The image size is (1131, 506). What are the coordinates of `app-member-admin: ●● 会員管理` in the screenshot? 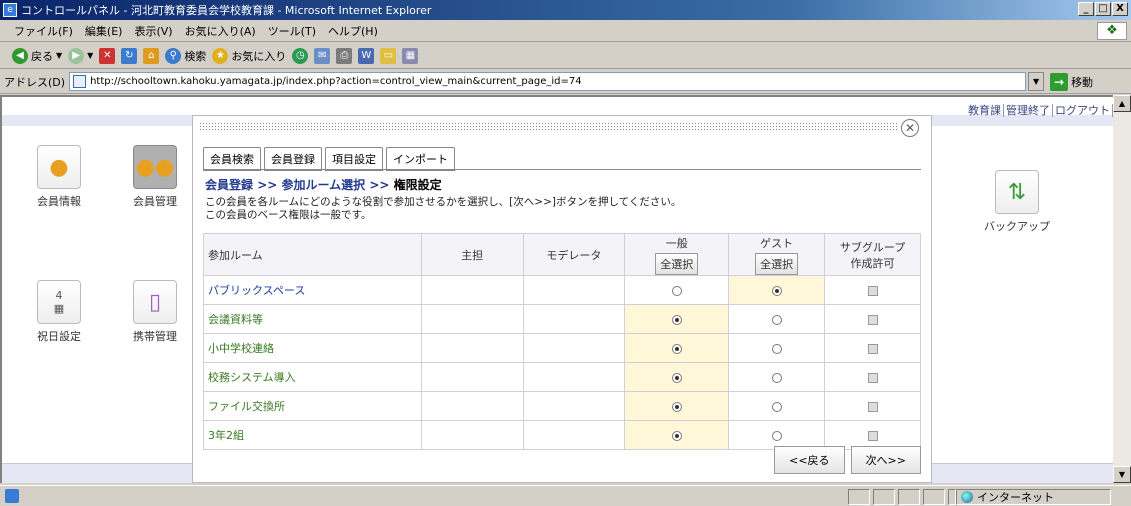 It's located at (155, 177).